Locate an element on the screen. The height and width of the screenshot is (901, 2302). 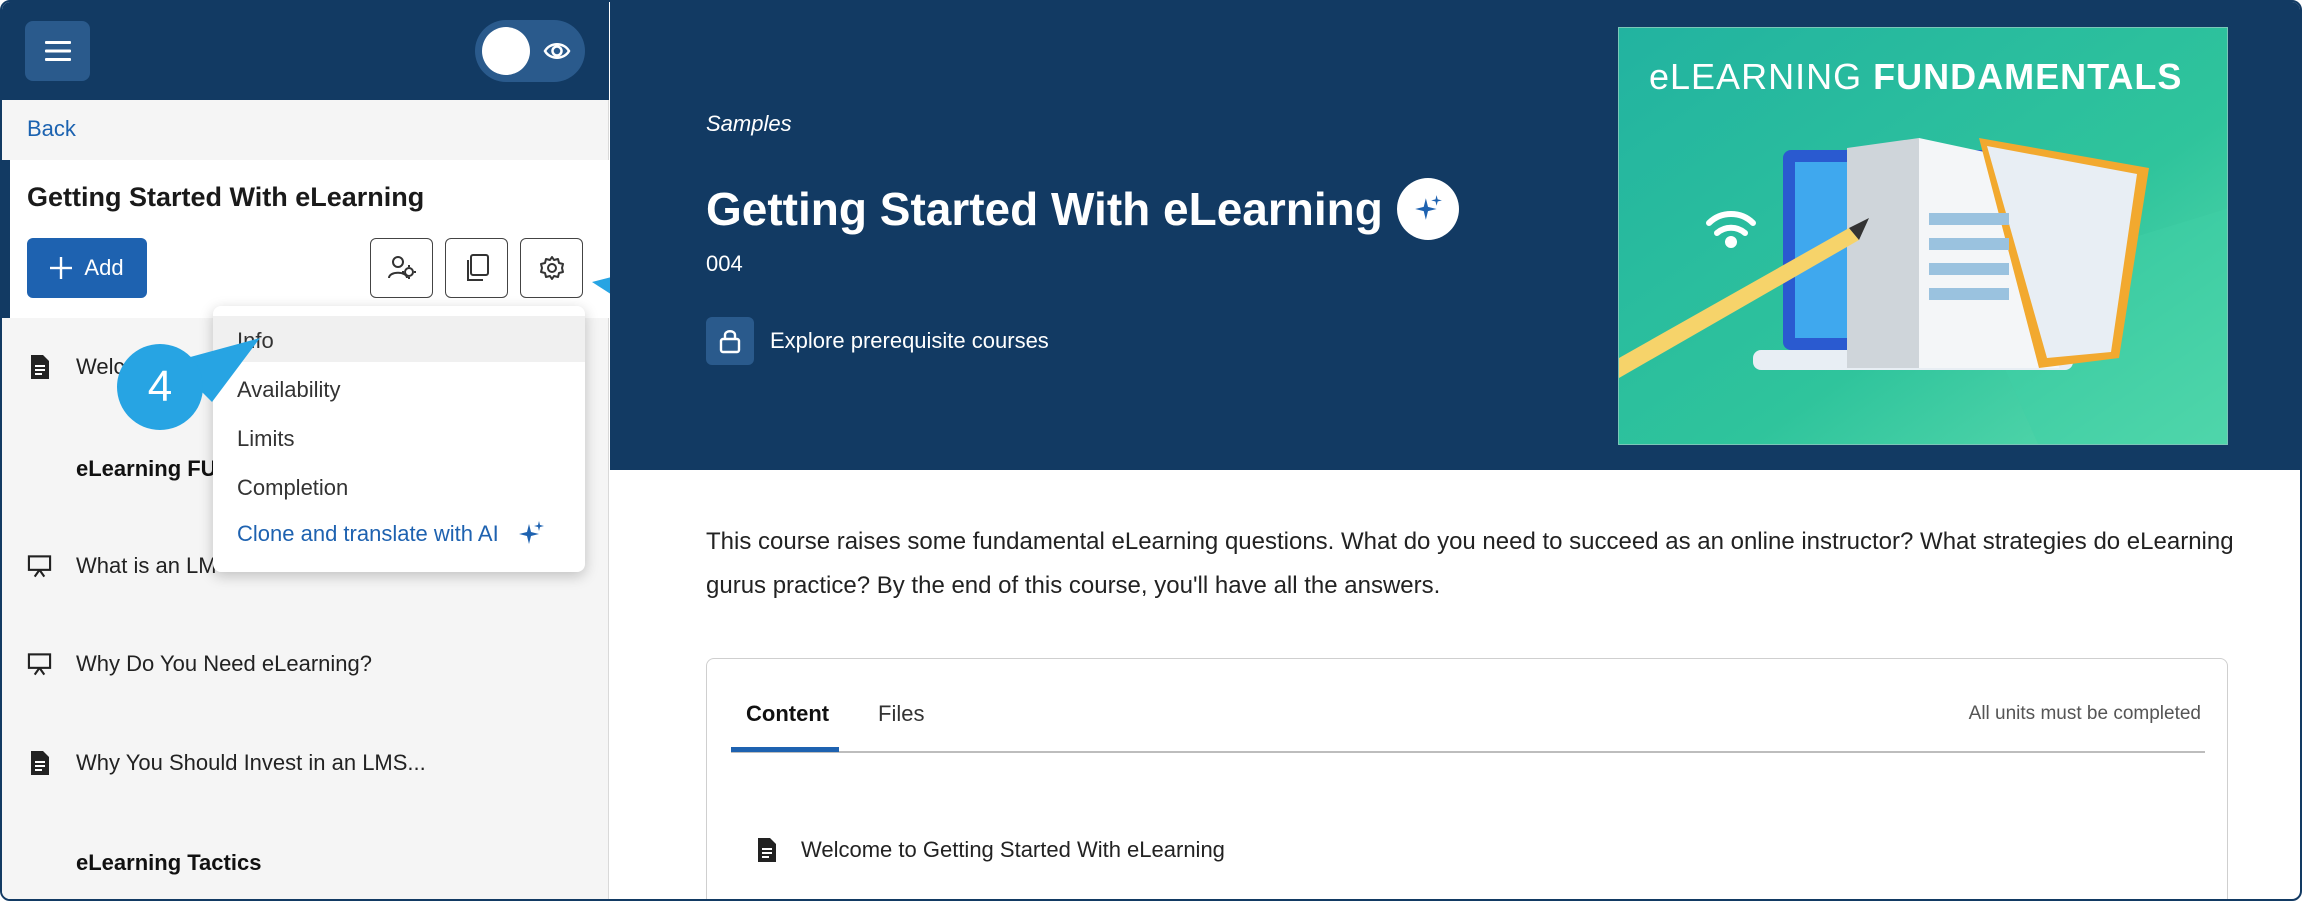
active-accent-bar is located at coordinates (6, 239).